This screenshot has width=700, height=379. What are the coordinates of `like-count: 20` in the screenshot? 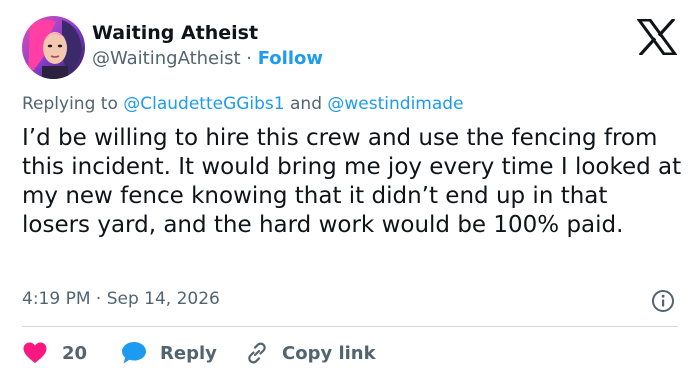 It's located at (75, 353).